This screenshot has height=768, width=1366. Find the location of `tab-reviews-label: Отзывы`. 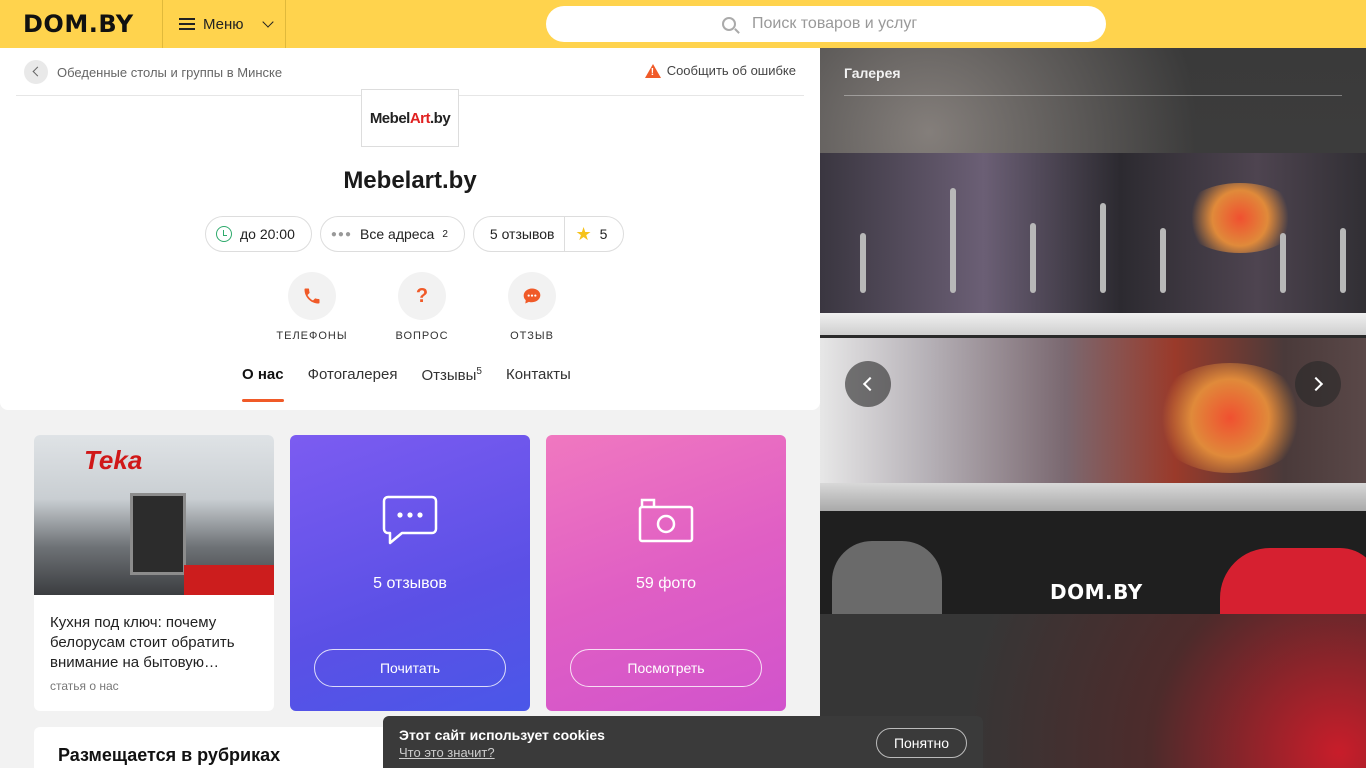

tab-reviews-label: Отзывы is located at coordinates (449, 375).